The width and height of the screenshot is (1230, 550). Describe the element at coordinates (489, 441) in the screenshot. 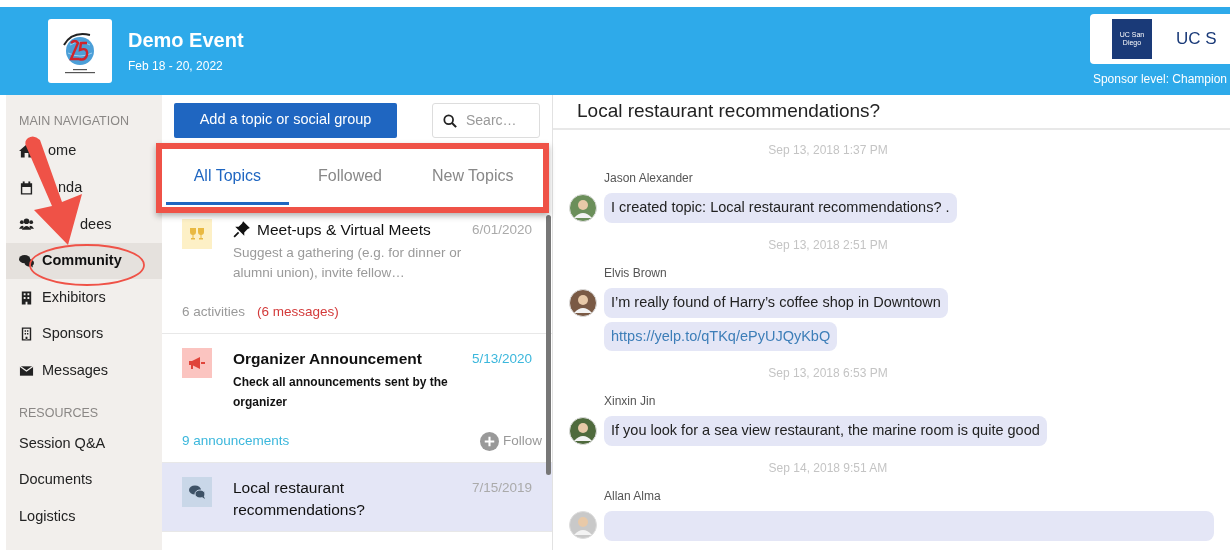

I see `plus-icon` at that location.